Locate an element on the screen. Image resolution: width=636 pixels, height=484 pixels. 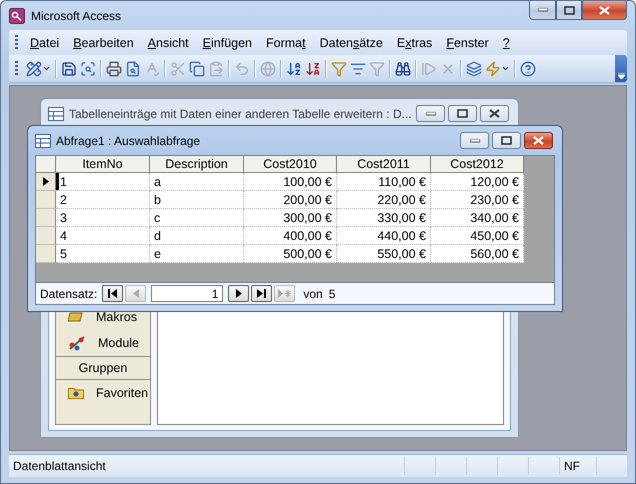
menu-item: Datei is located at coordinates (46, 42).